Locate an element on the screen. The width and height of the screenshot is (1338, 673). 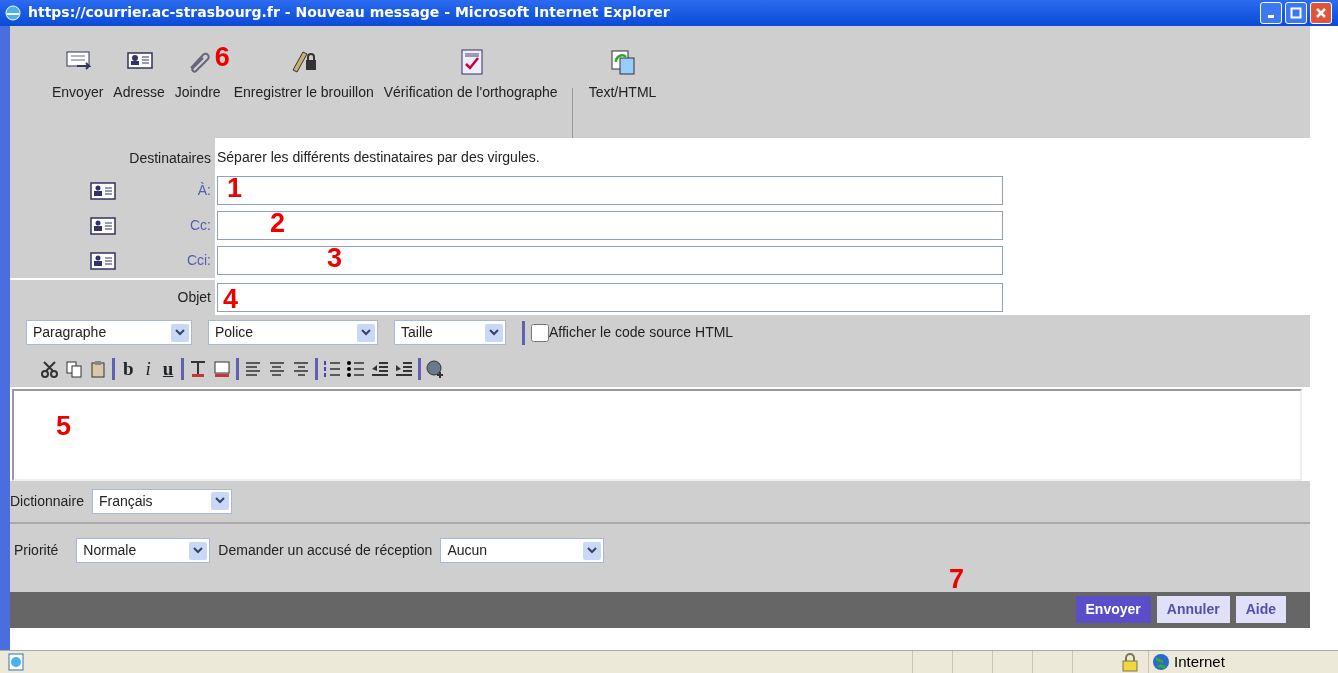
message-editor: 5 is located at coordinates (657, 434).